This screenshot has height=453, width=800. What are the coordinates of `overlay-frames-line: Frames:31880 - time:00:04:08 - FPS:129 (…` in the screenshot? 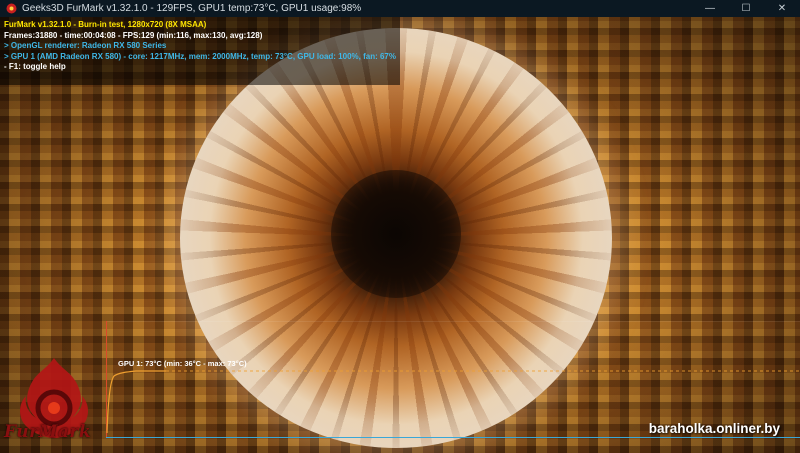 It's located at (133, 35).